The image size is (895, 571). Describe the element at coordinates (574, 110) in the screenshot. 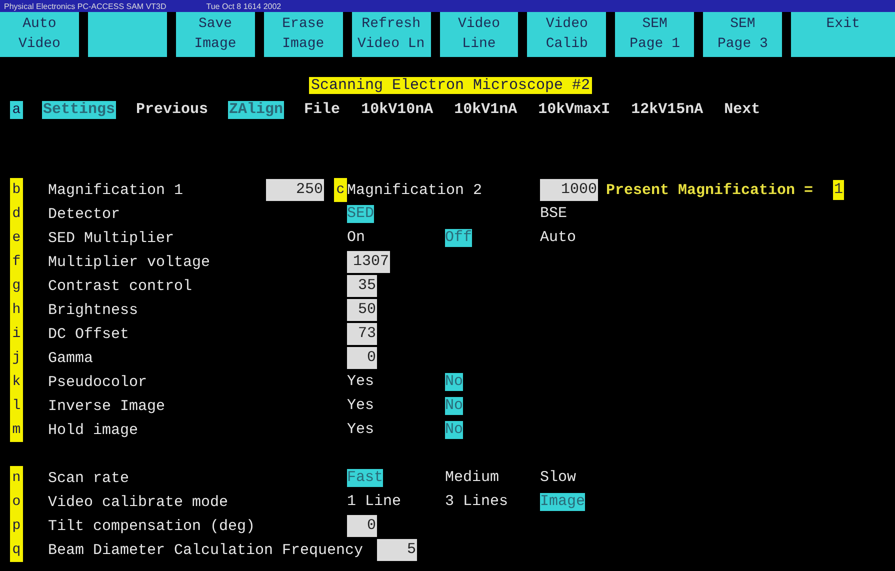

I see `menu-item: 10kVmaxI` at that location.